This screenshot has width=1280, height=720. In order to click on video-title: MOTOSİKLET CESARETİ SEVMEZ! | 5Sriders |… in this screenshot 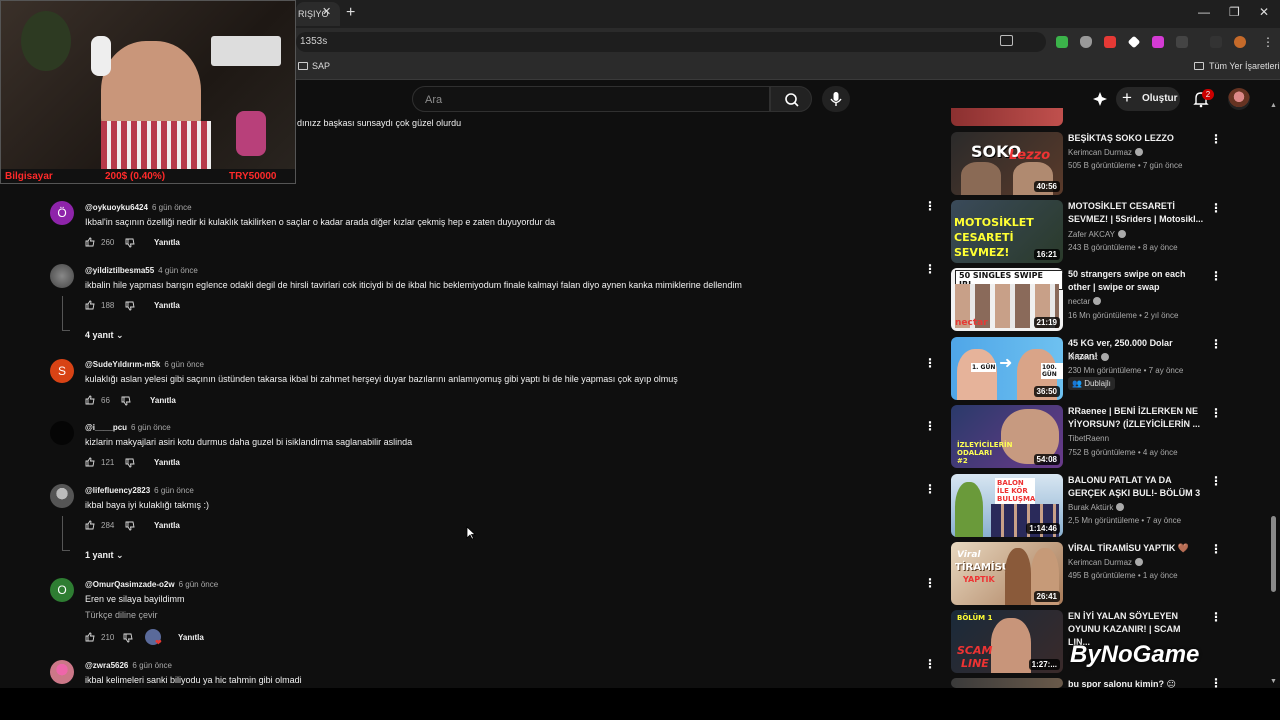, I will do `click(1136, 213)`.